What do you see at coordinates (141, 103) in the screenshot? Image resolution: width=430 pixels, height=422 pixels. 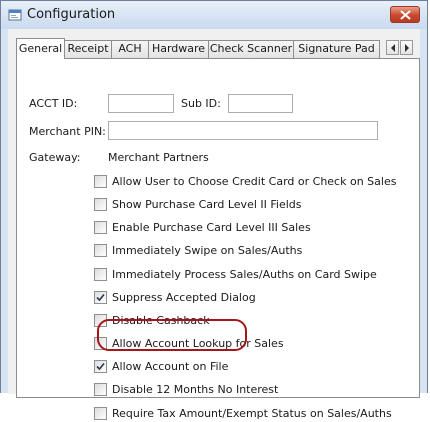 I see `acct-id-field` at bounding box center [141, 103].